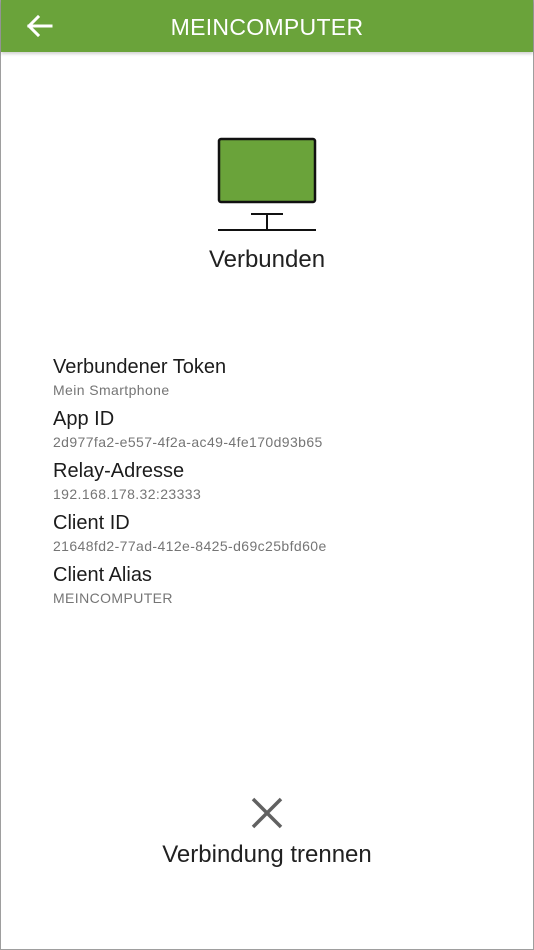 This screenshot has width=534, height=950. I want to click on detail-value: MEINCOMPUTER, so click(113, 598).